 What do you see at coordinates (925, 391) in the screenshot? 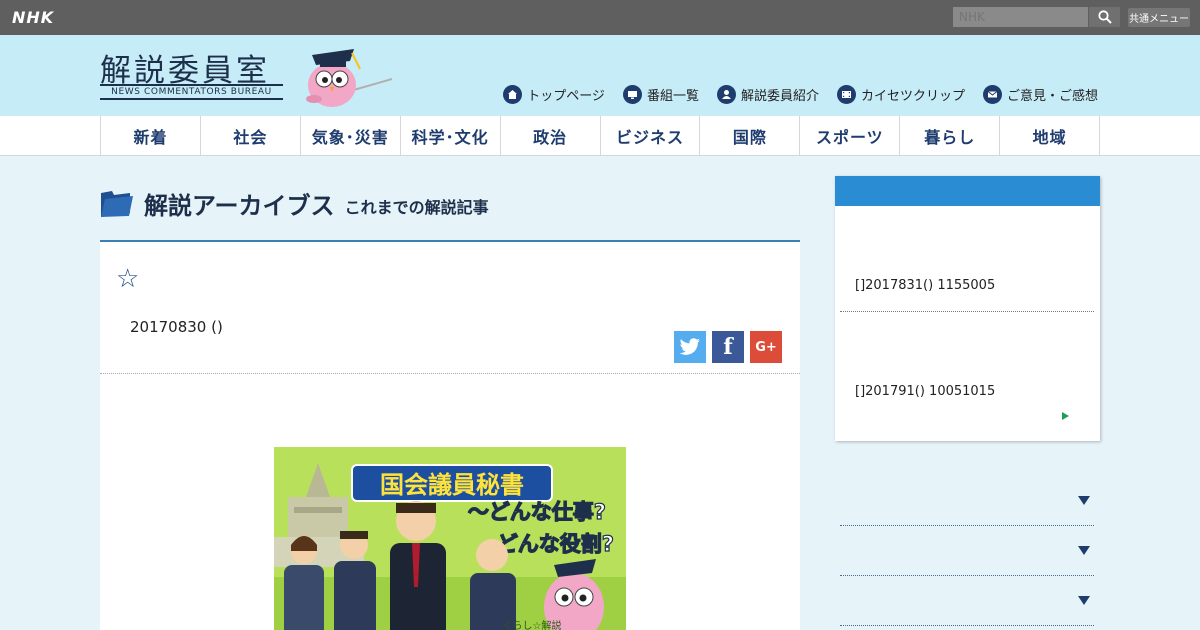
I see `sidebar-item: []201791() 10051015` at bounding box center [925, 391].